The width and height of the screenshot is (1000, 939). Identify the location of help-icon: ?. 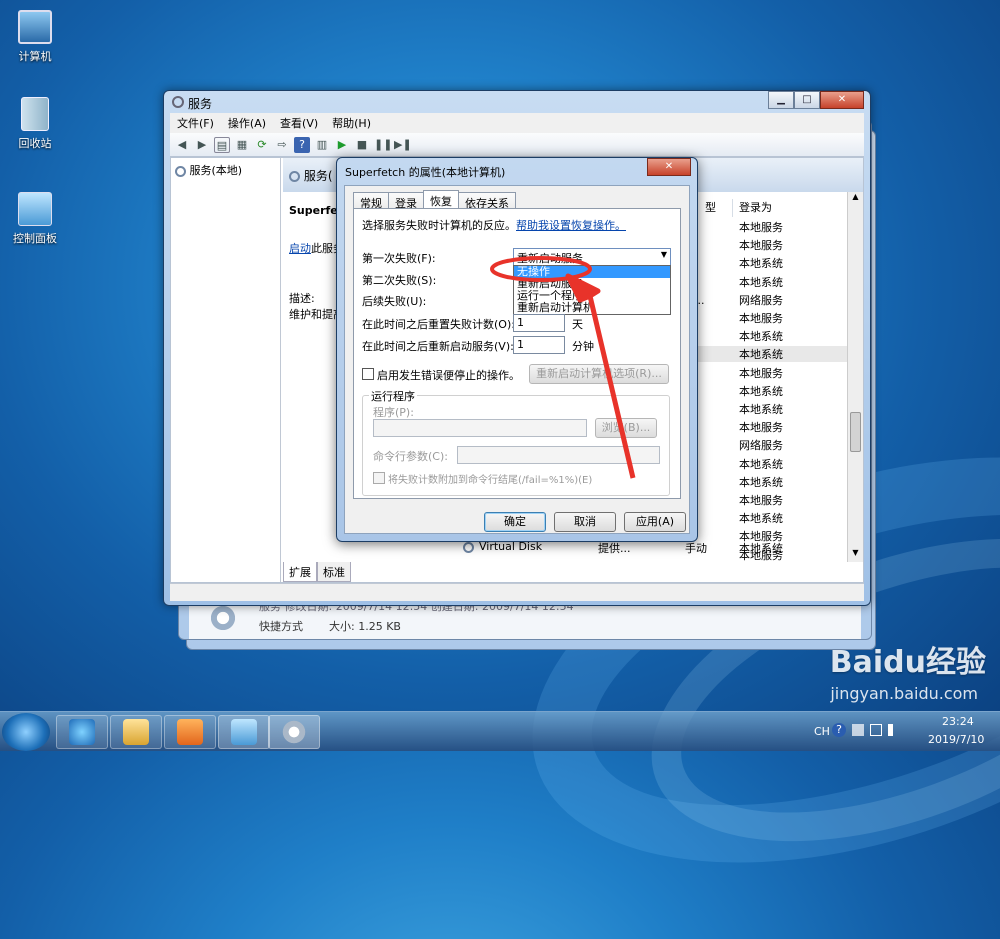
(839, 730).